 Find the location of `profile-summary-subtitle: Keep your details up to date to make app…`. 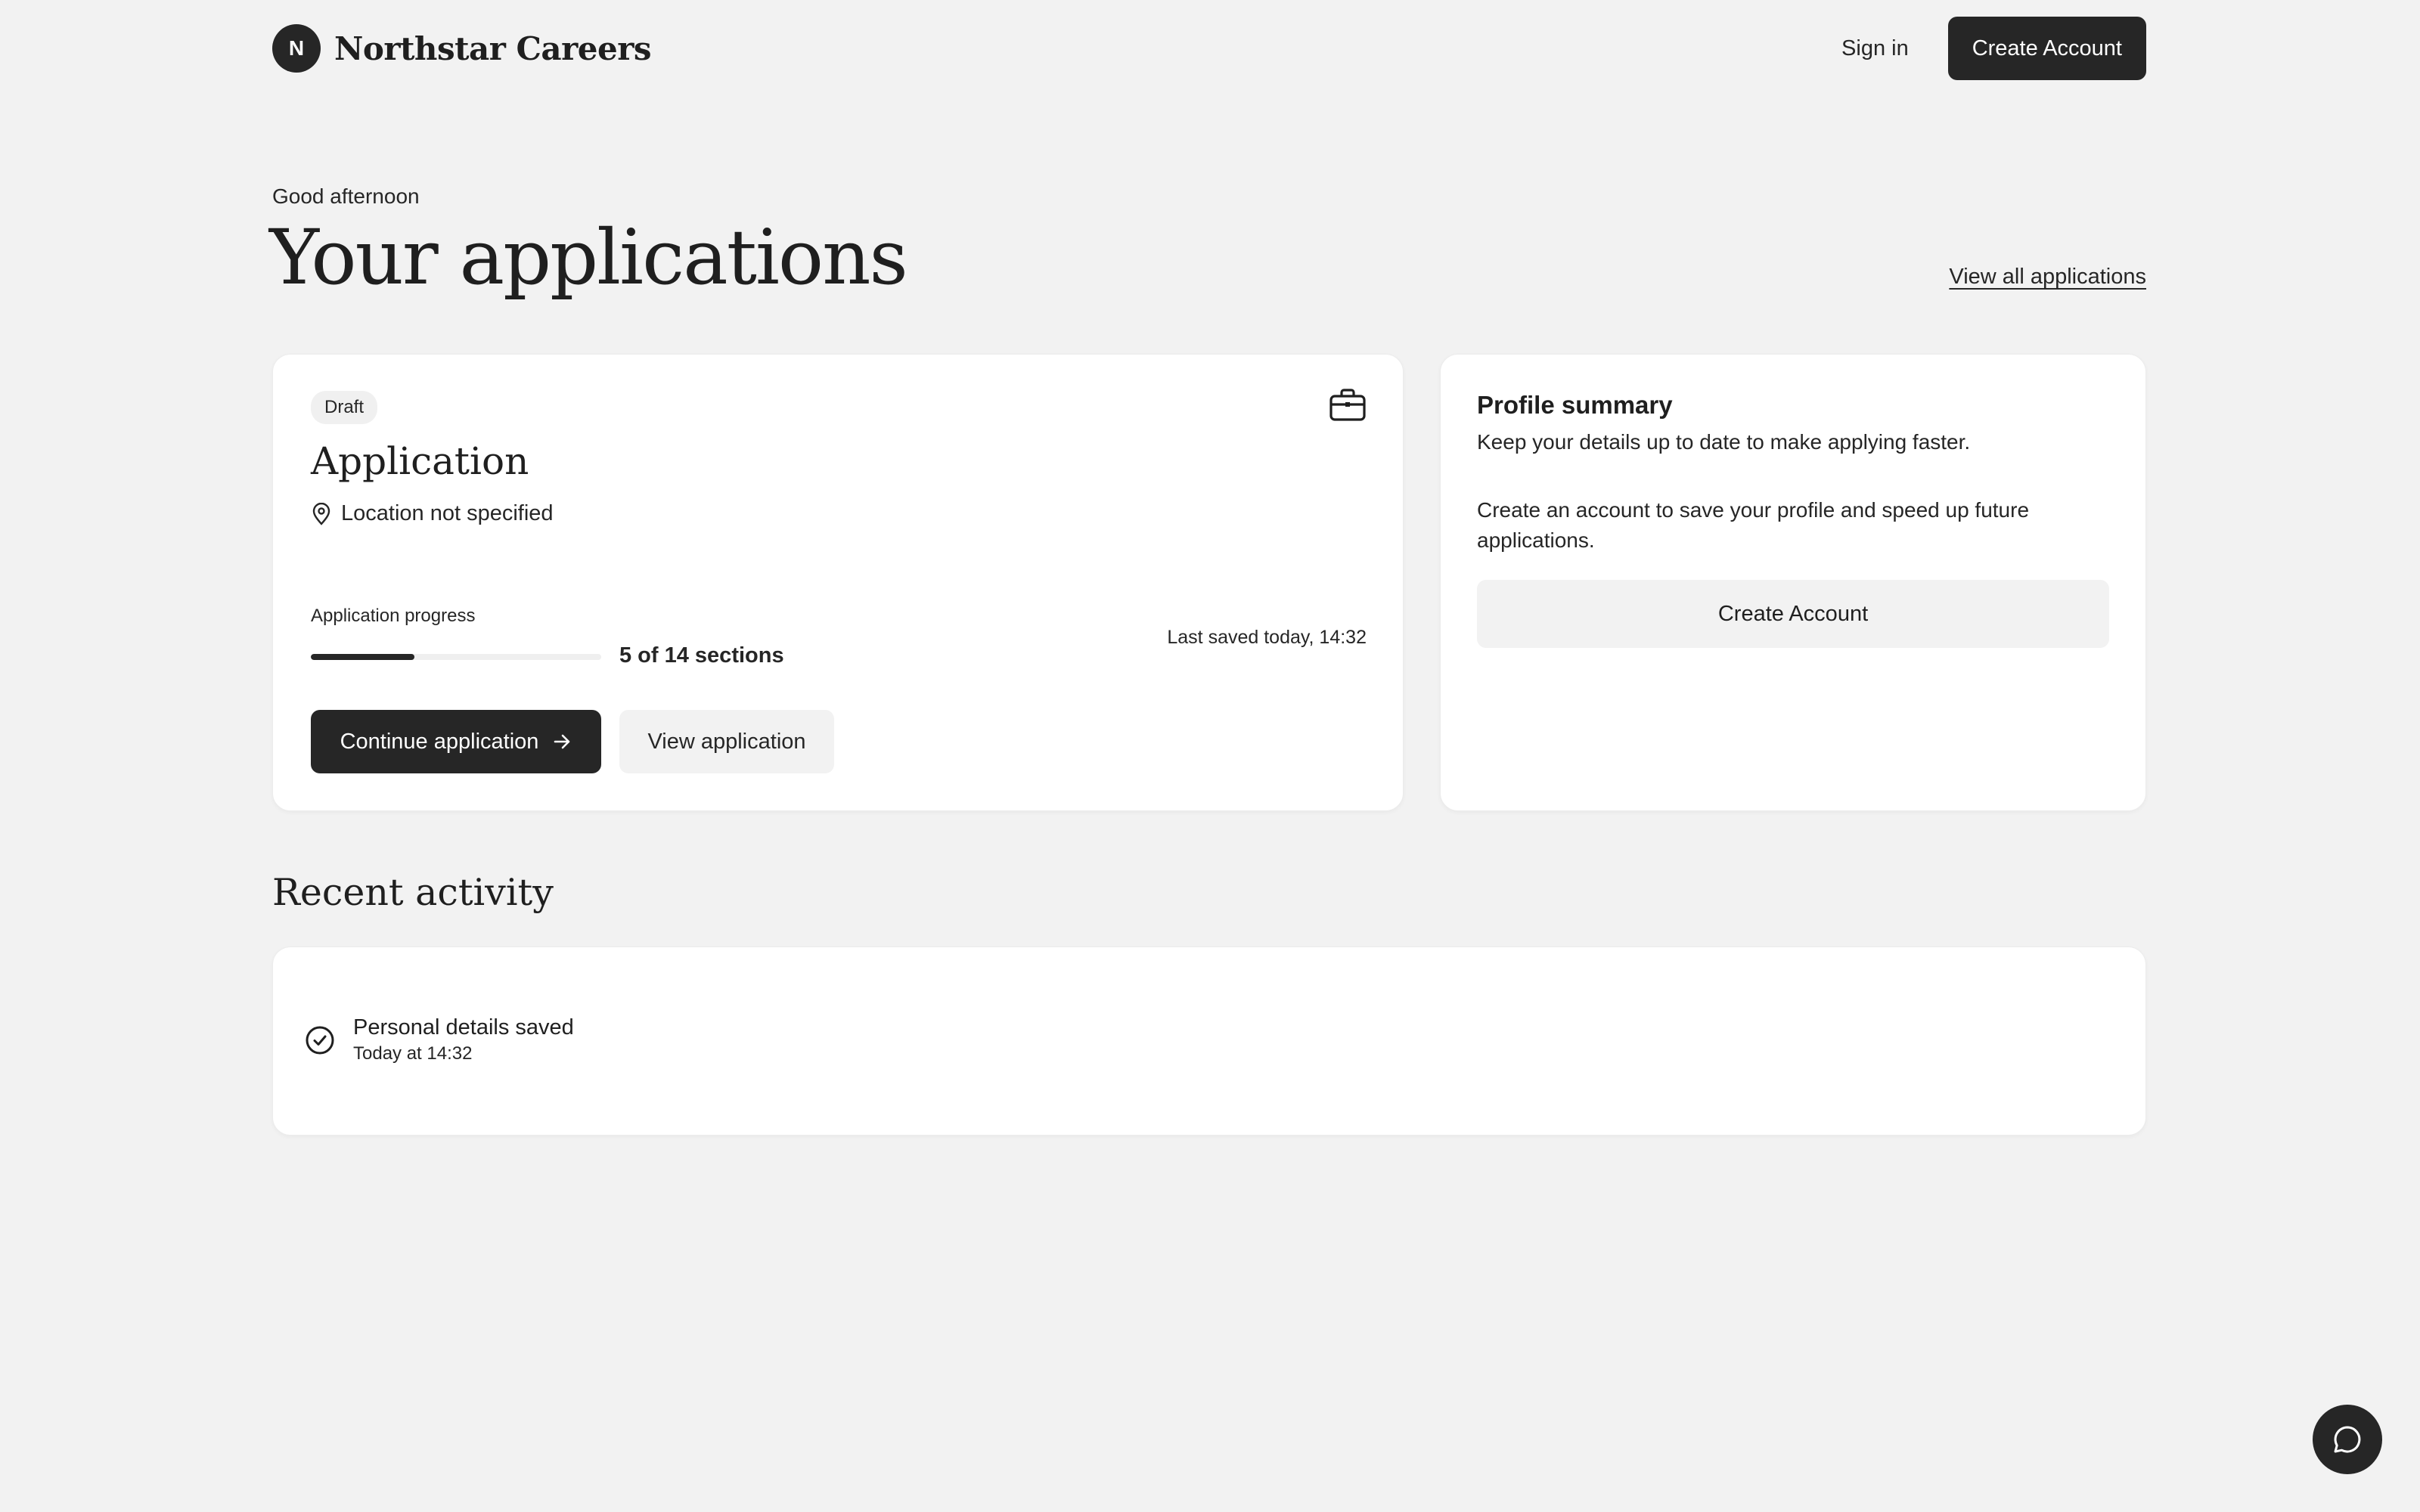

profile-summary-subtitle: Keep your details up to date to make app… is located at coordinates (1724, 442).